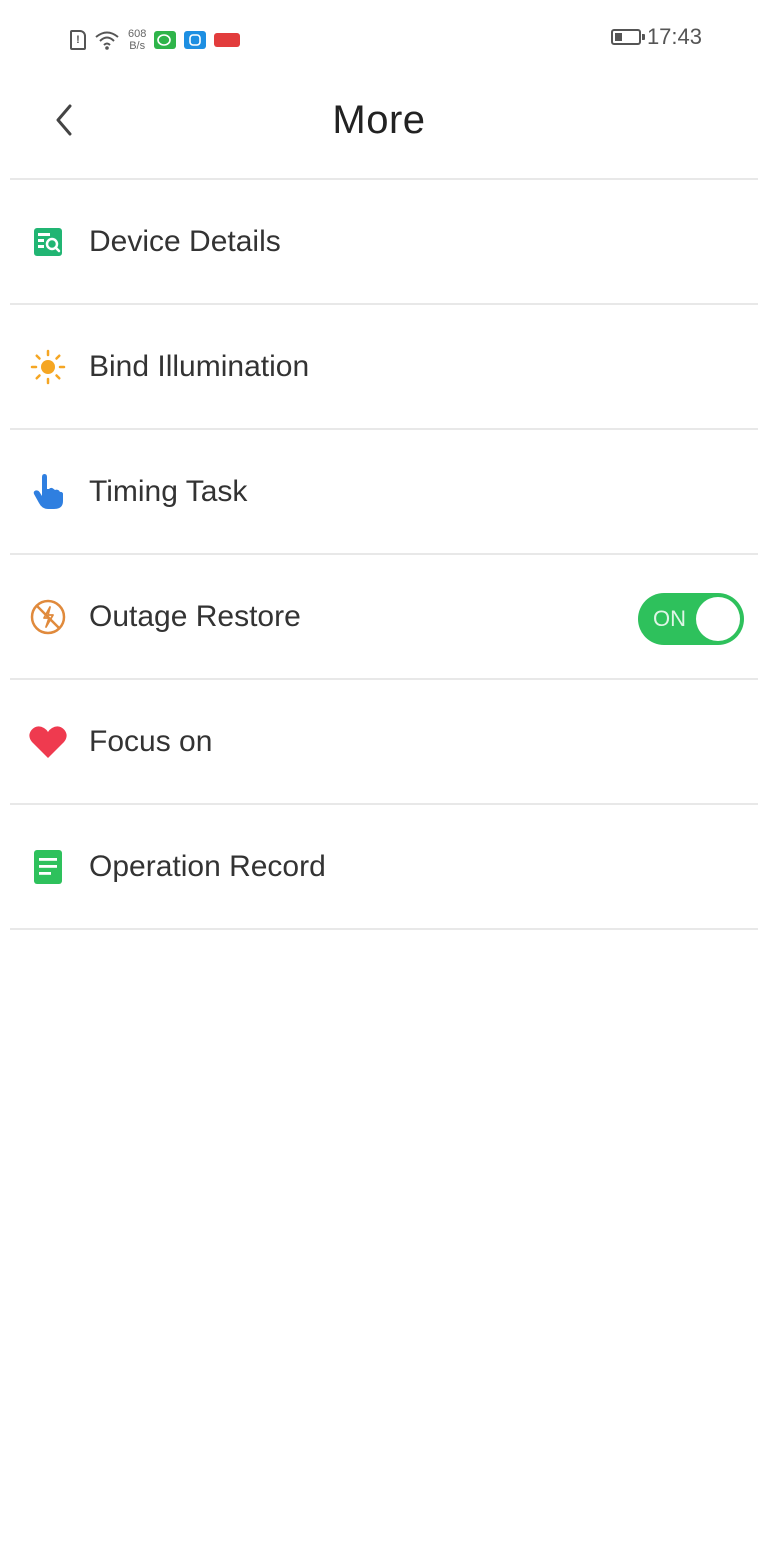 The width and height of the screenshot is (758, 1560). What do you see at coordinates (384, 867) in the screenshot?
I see `menu-item-operation-record: Operation Record` at bounding box center [384, 867].